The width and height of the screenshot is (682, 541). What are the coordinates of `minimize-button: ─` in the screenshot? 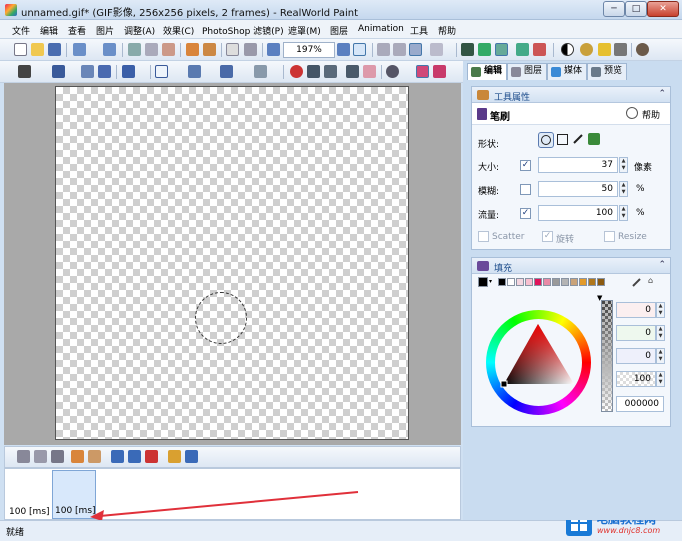 It's located at (614, 9).